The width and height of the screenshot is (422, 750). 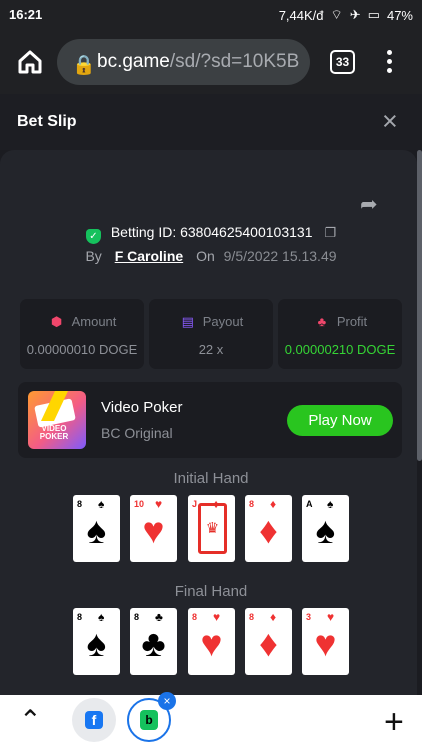 What do you see at coordinates (82, 334) in the screenshot?
I see `amount-stat: ⬢ Amount 0.00000010 DOGE` at bounding box center [82, 334].